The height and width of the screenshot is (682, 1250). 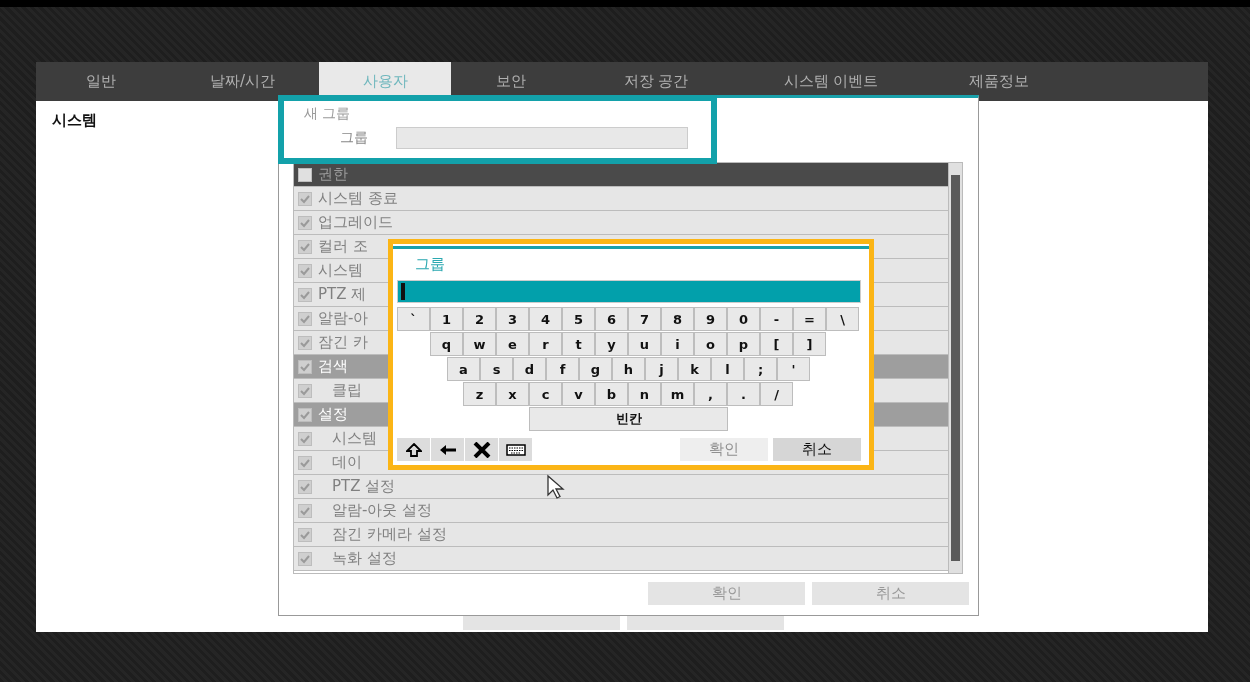 I want to click on key: z, so click(x=479, y=394).